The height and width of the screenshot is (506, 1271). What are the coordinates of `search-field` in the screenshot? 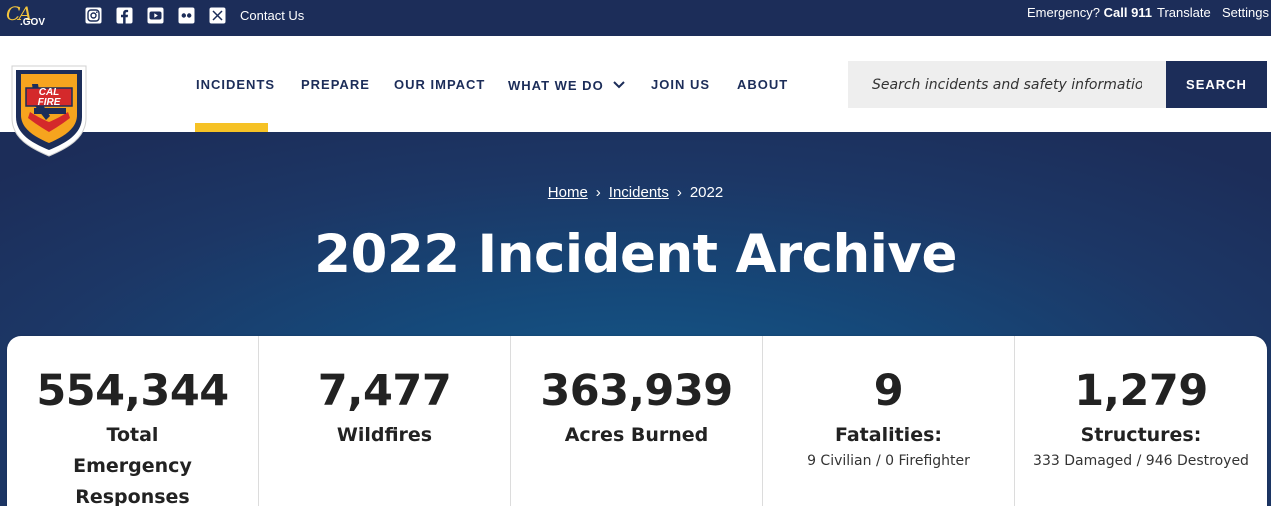 It's located at (1007, 84).